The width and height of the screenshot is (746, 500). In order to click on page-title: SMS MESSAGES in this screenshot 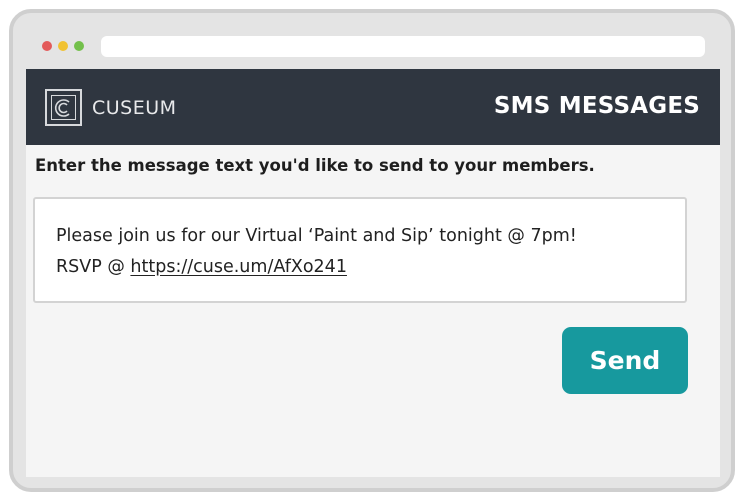, I will do `click(596, 106)`.